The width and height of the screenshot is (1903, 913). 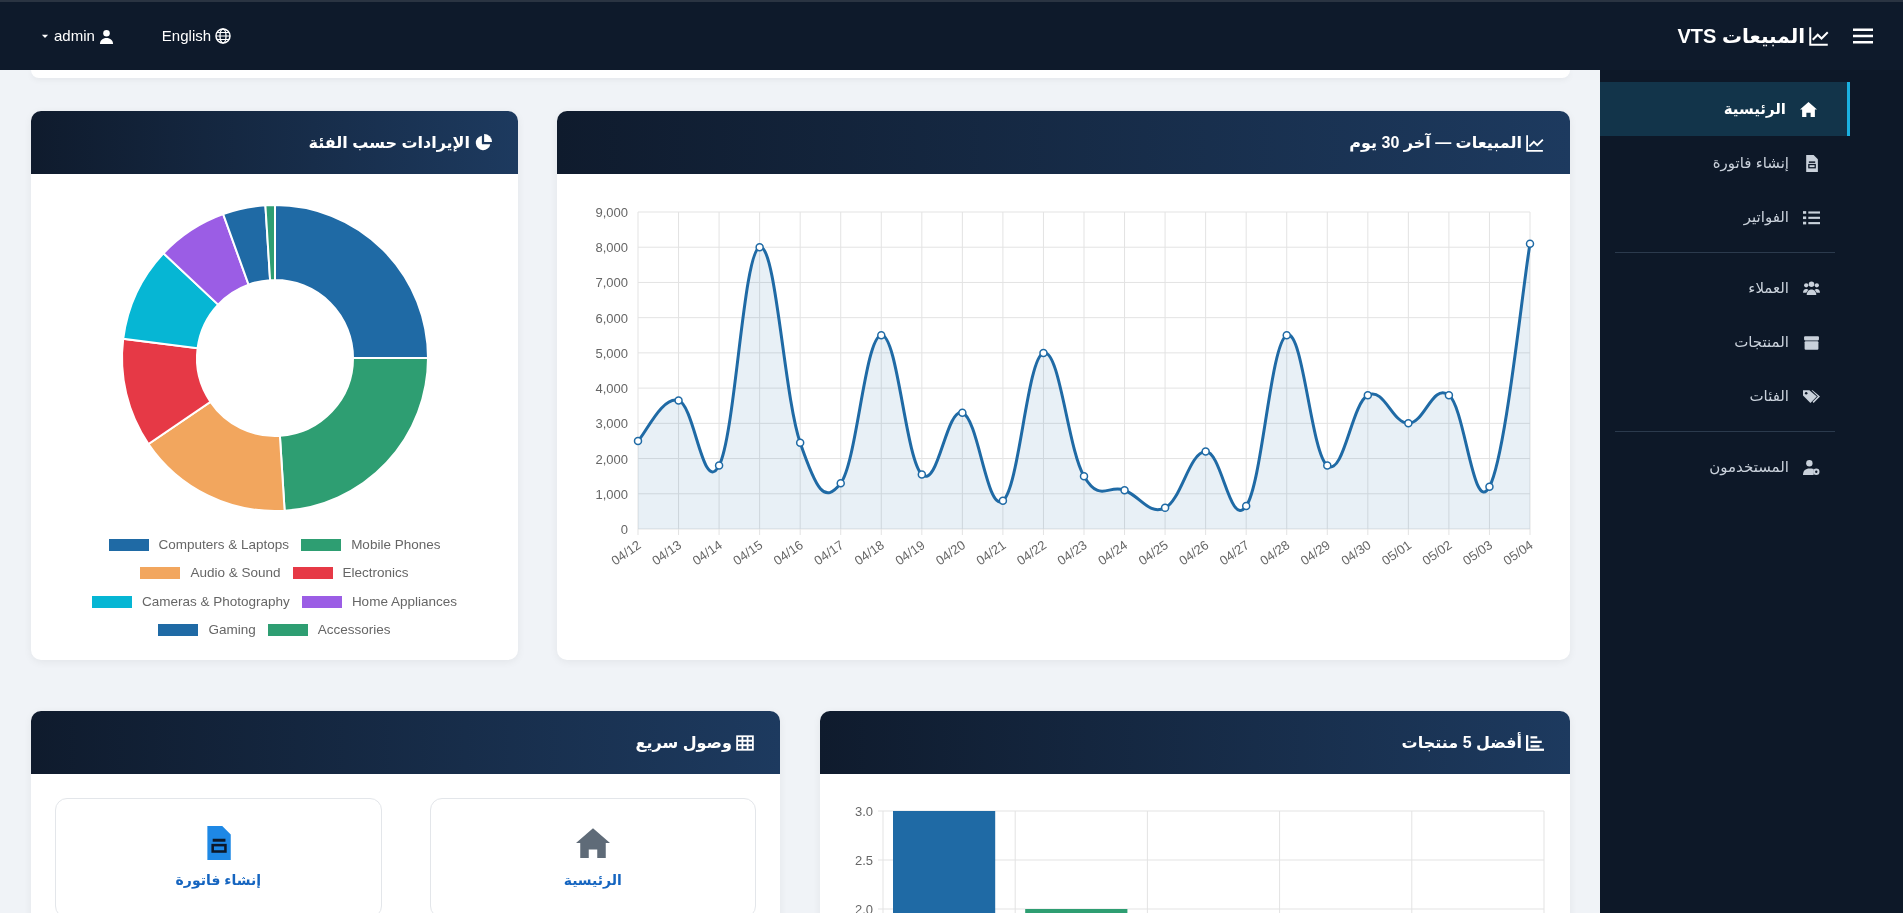 I want to click on menu-button, so click(x=1863, y=36).